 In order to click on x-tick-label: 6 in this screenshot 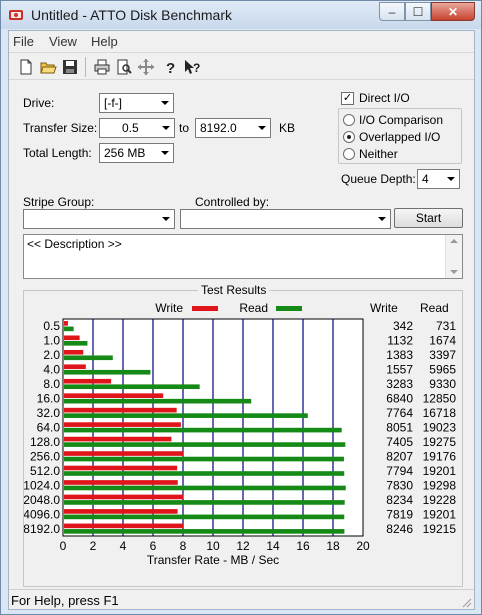, I will do `click(153, 546)`.